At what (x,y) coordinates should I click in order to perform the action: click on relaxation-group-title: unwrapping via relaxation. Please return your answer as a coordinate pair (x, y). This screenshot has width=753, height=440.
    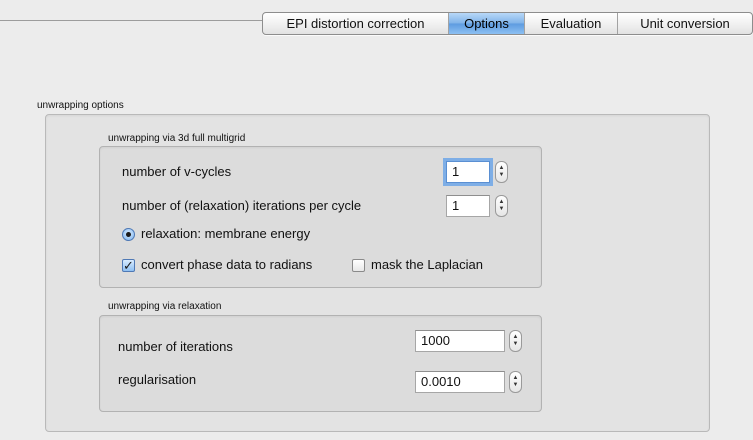
    Looking at the image, I should click on (165, 306).